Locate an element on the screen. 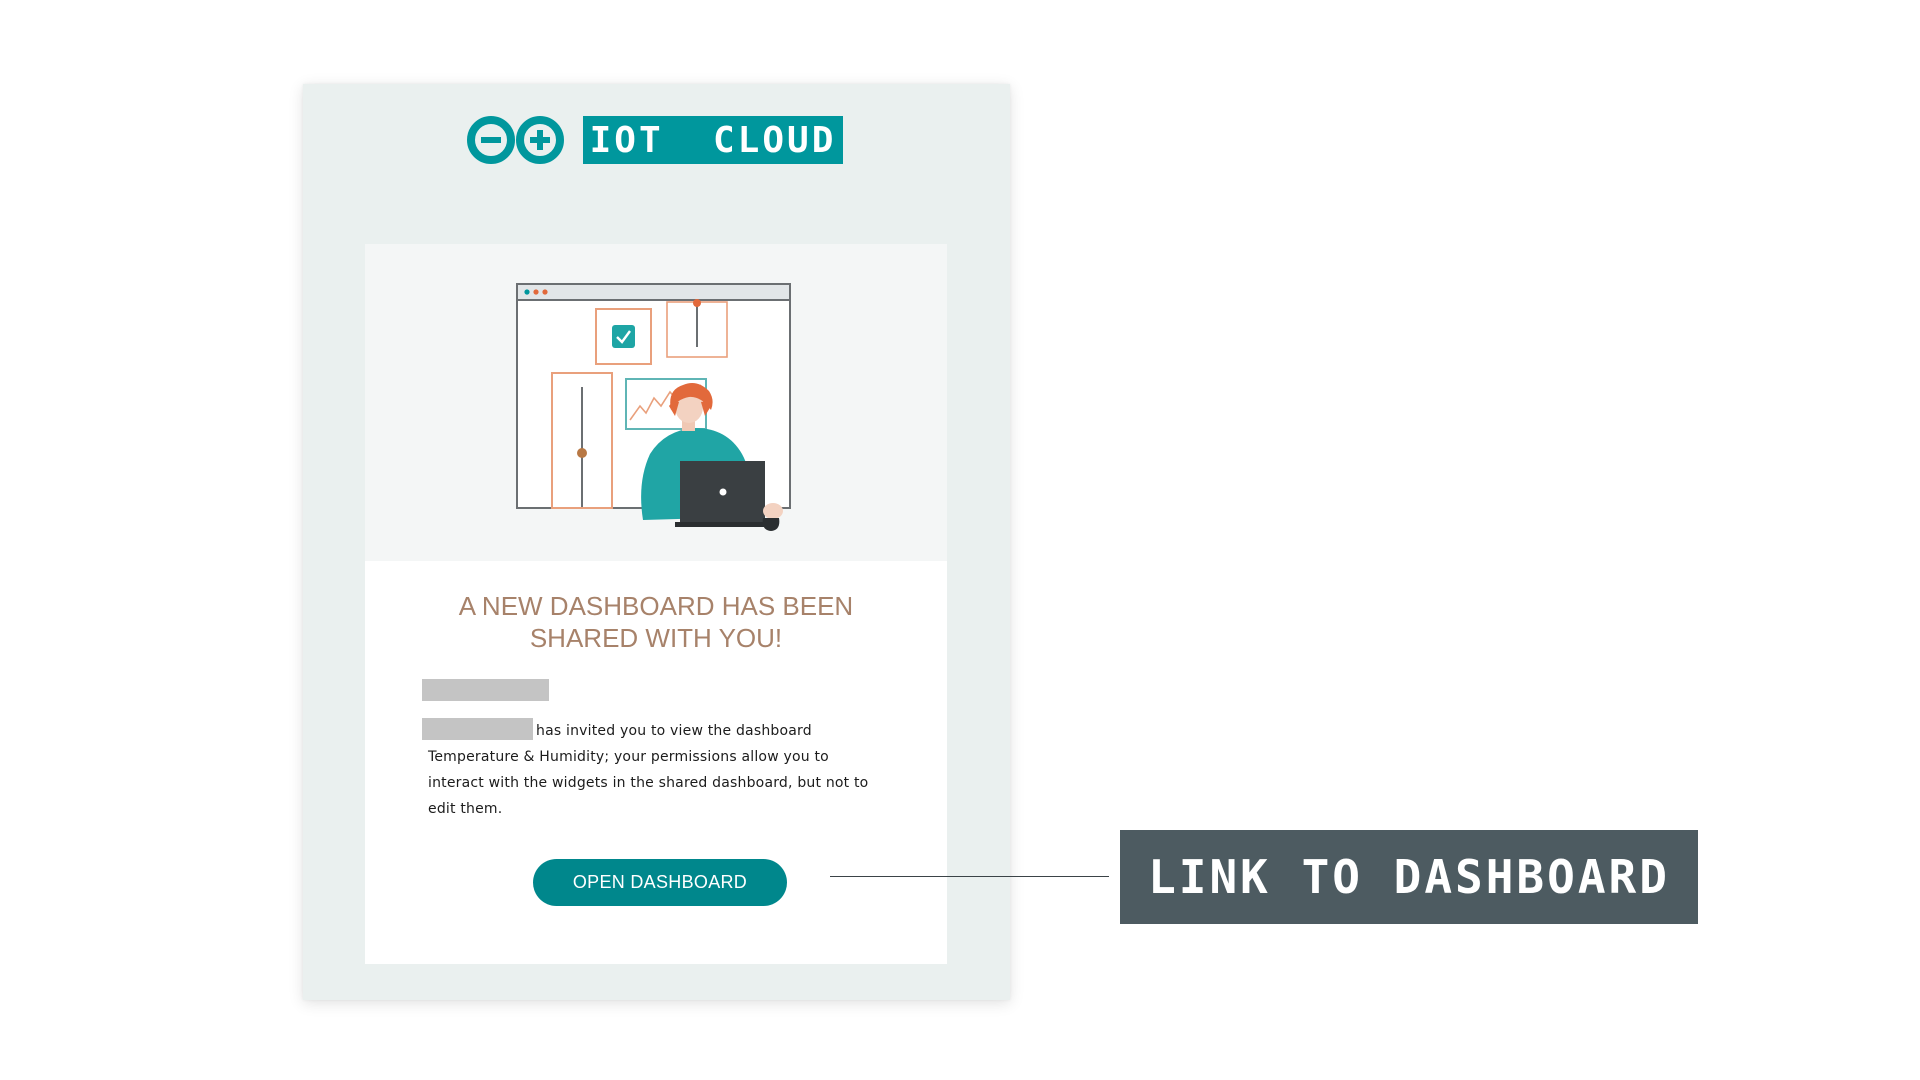  redacted-recipient-name is located at coordinates (485, 690).